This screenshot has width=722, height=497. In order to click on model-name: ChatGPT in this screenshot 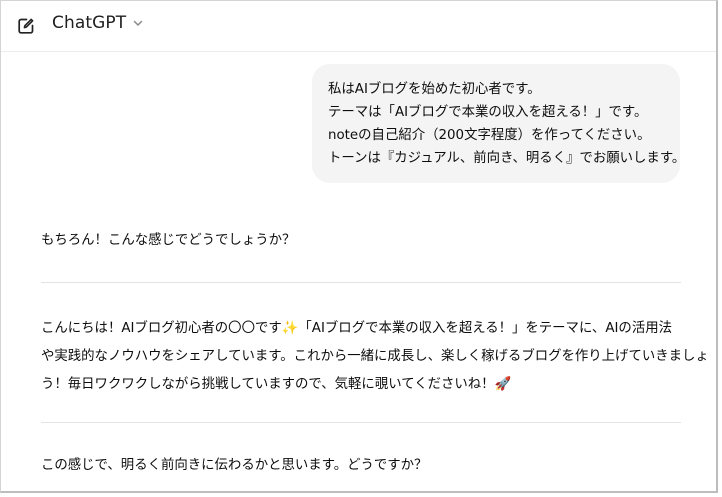, I will do `click(89, 23)`.